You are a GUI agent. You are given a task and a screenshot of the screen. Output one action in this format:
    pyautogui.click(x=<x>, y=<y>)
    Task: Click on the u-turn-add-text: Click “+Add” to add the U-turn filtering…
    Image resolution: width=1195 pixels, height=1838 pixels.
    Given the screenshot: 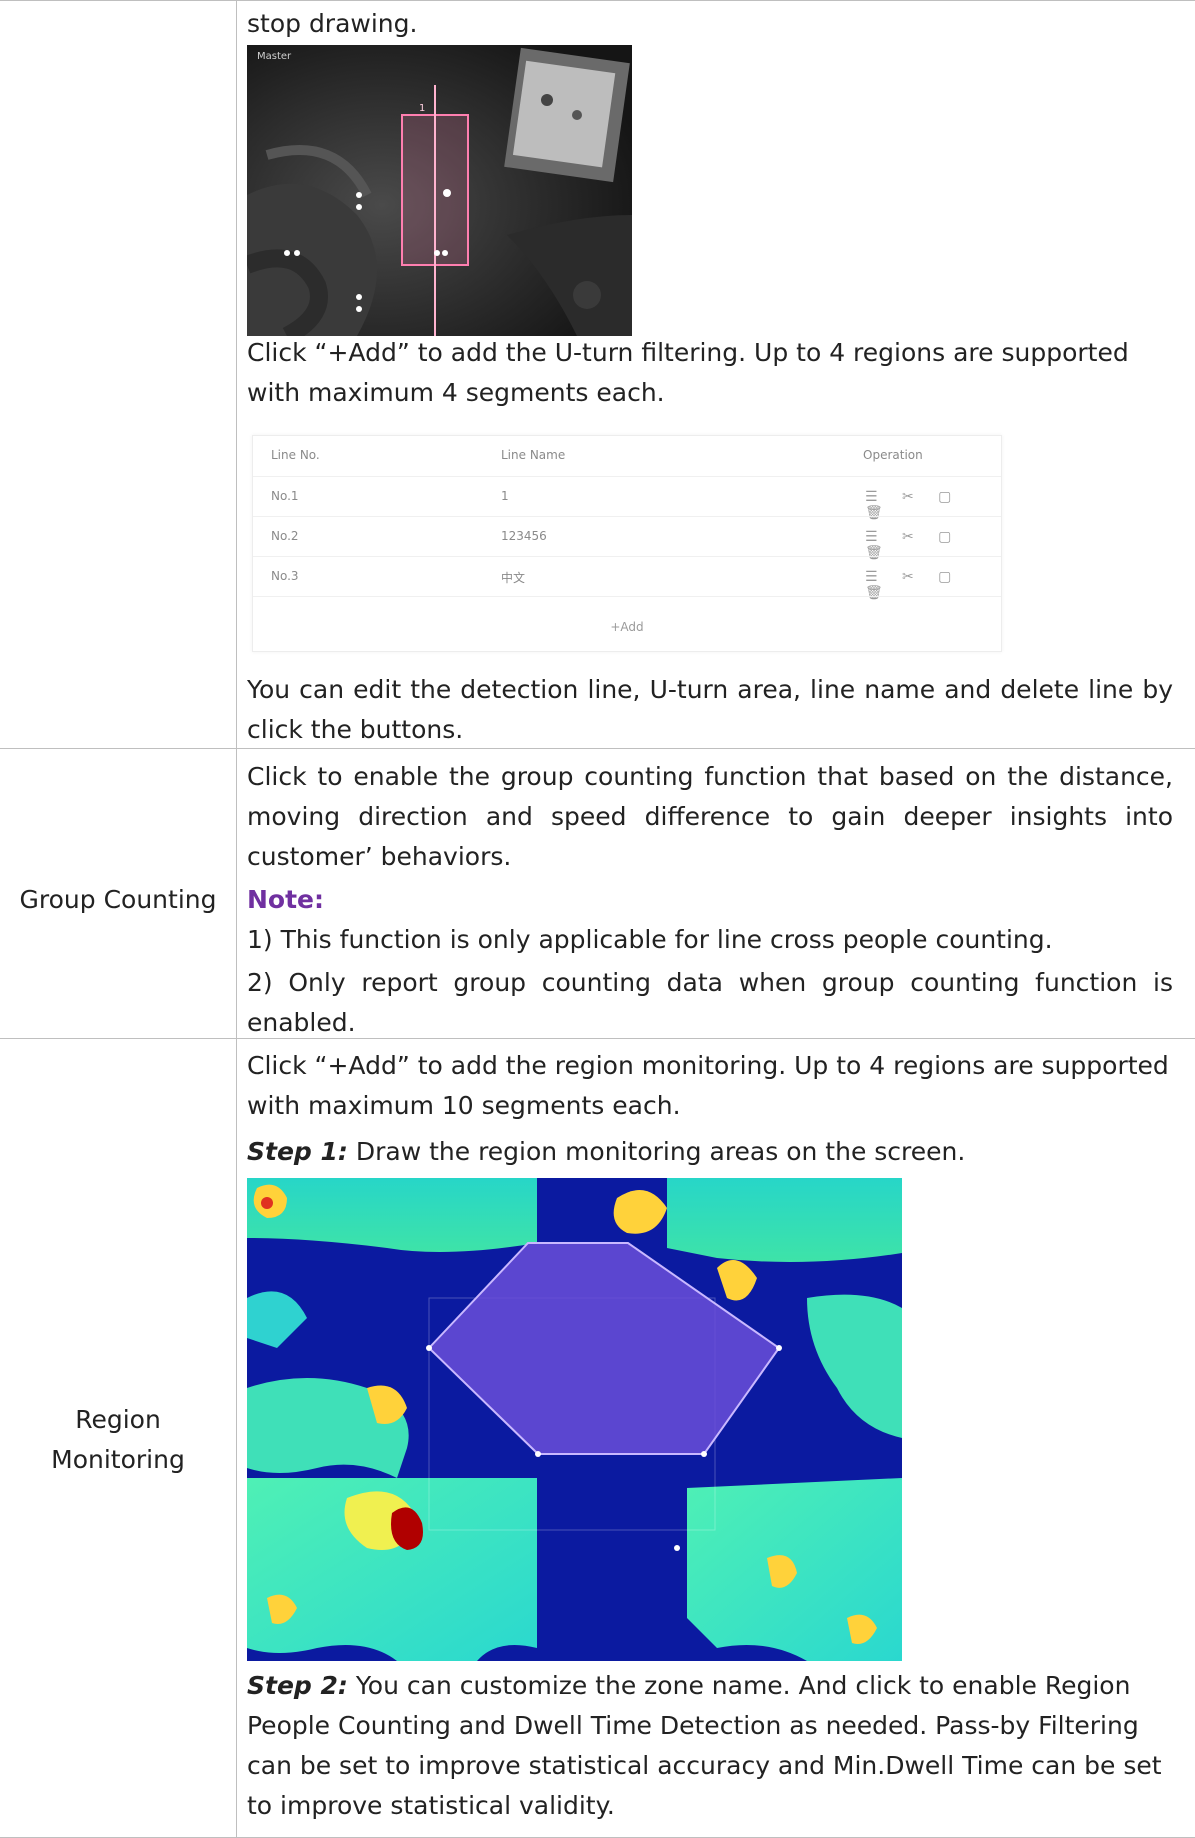 What is the action you would take?
    pyautogui.click(x=688, y=372)
    